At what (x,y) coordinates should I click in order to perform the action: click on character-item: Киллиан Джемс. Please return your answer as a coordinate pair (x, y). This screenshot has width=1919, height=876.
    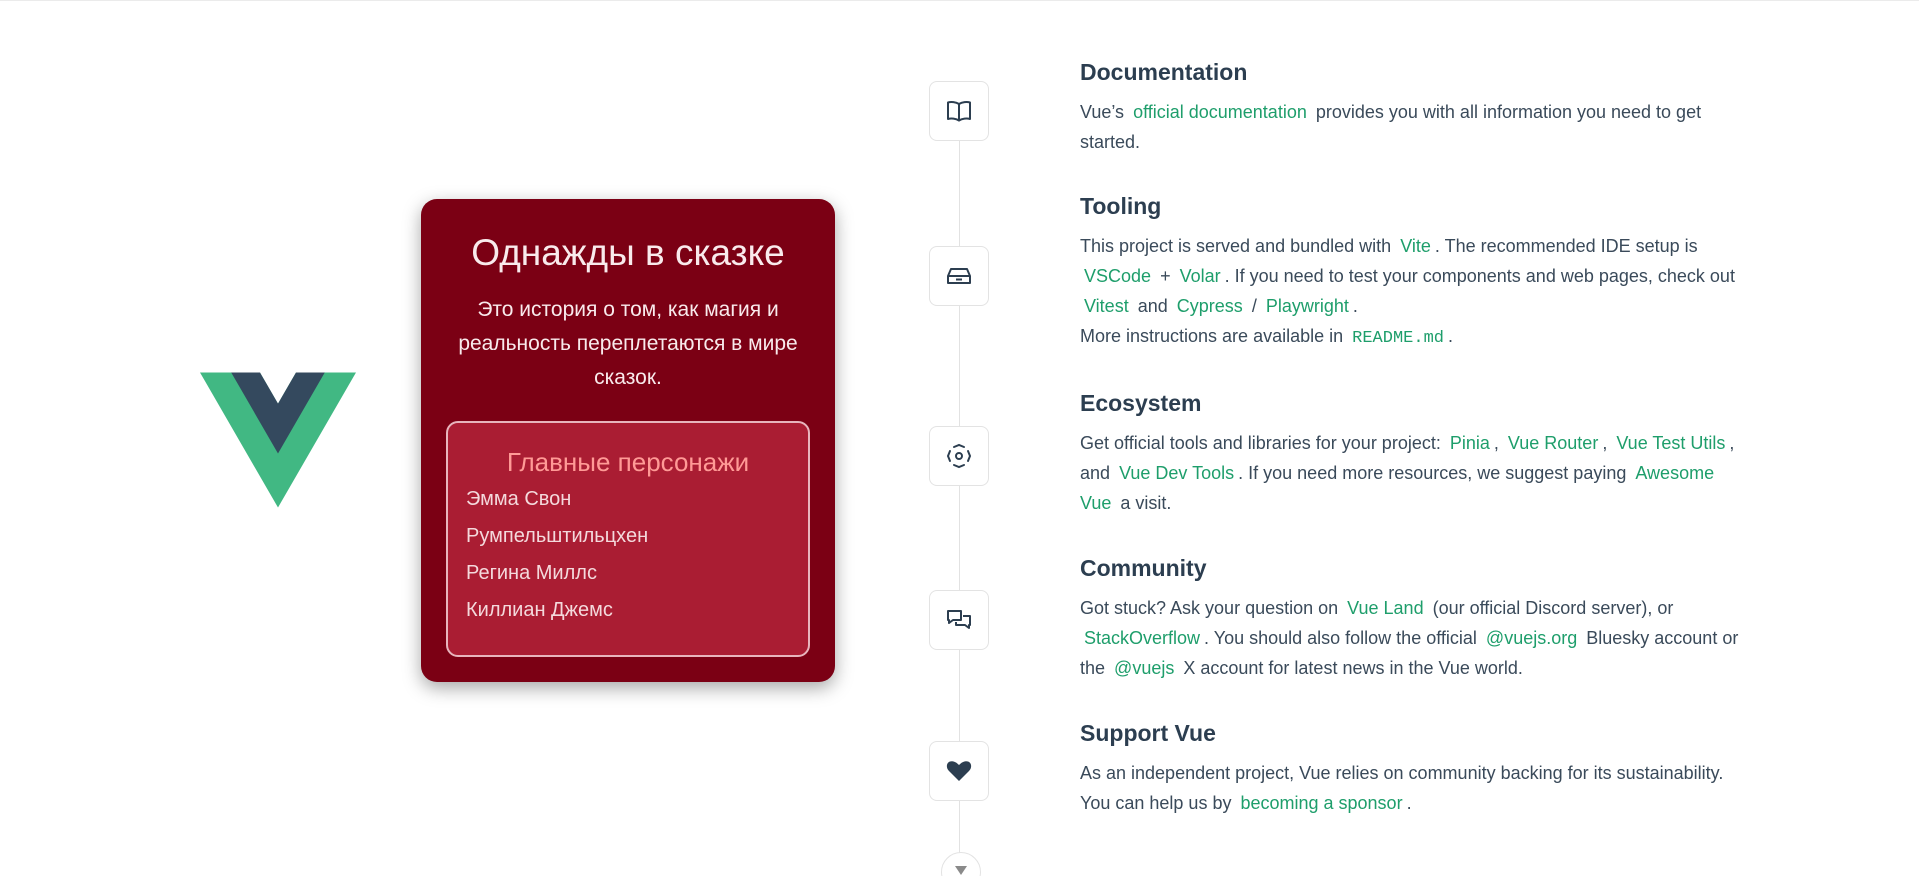
    Looking at the image, I should click on (539, 610).